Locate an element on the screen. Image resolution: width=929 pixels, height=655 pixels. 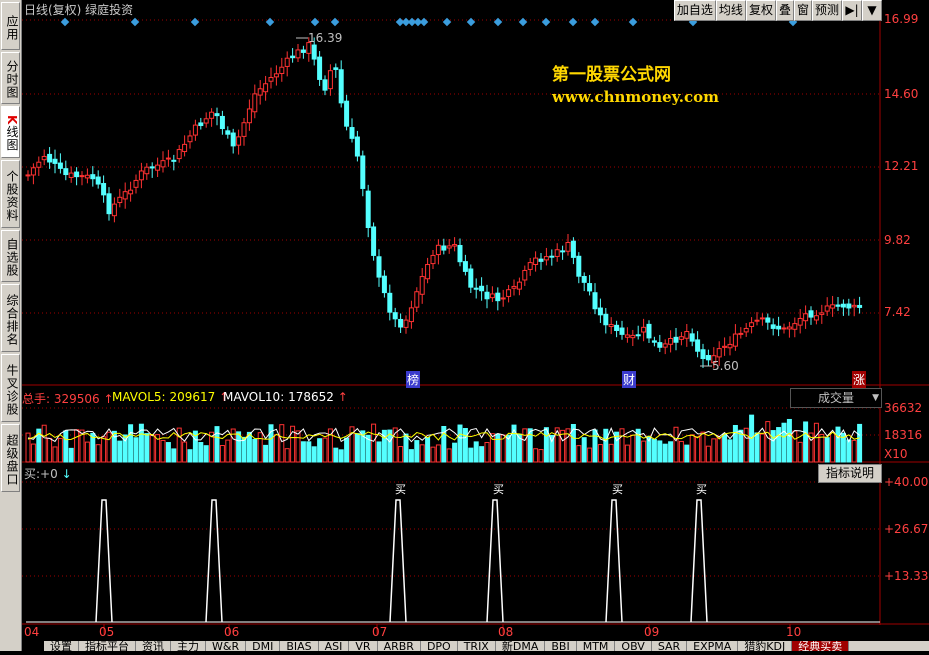
sidebar-tab-profile: 个股资料 is located at coordinates (10, 194).